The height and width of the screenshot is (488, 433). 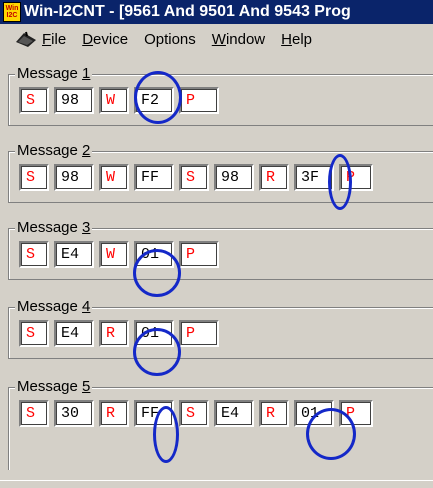 What do you see at coordinates (154, 100) in the screenshot?
I see `message-field-data: F2` at bounding box center [154, 100].